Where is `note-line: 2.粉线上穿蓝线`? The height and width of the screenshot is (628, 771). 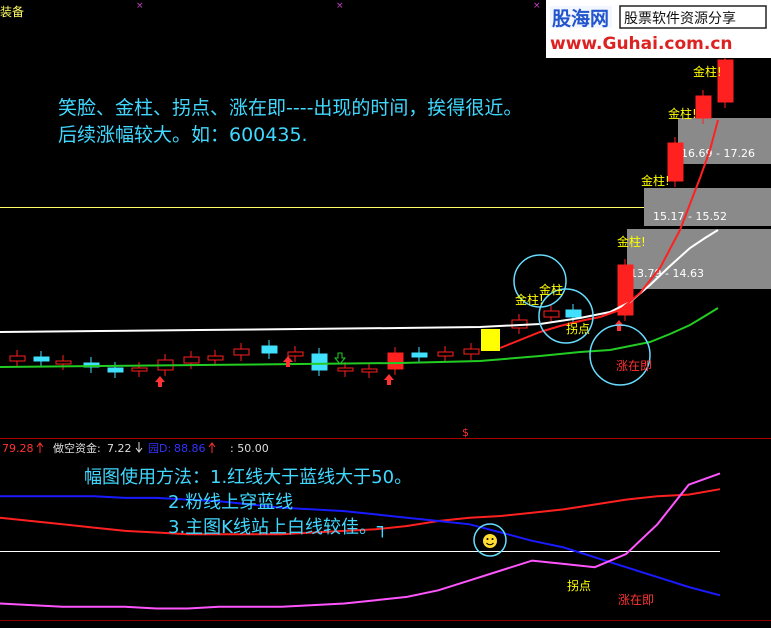 note-line: 2.粉线上穿蓝线 is located at coordinates (230, 502).